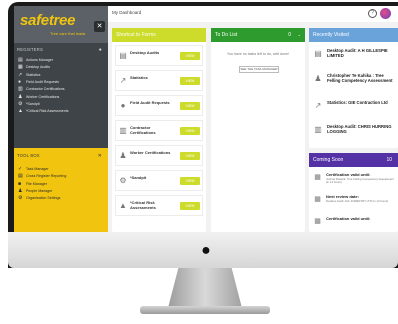 This screenshot has height=324, width=398. Describe the element at coordinates (20, 67) in the screenshot. I see `checklist-icon: ▦` at that location.